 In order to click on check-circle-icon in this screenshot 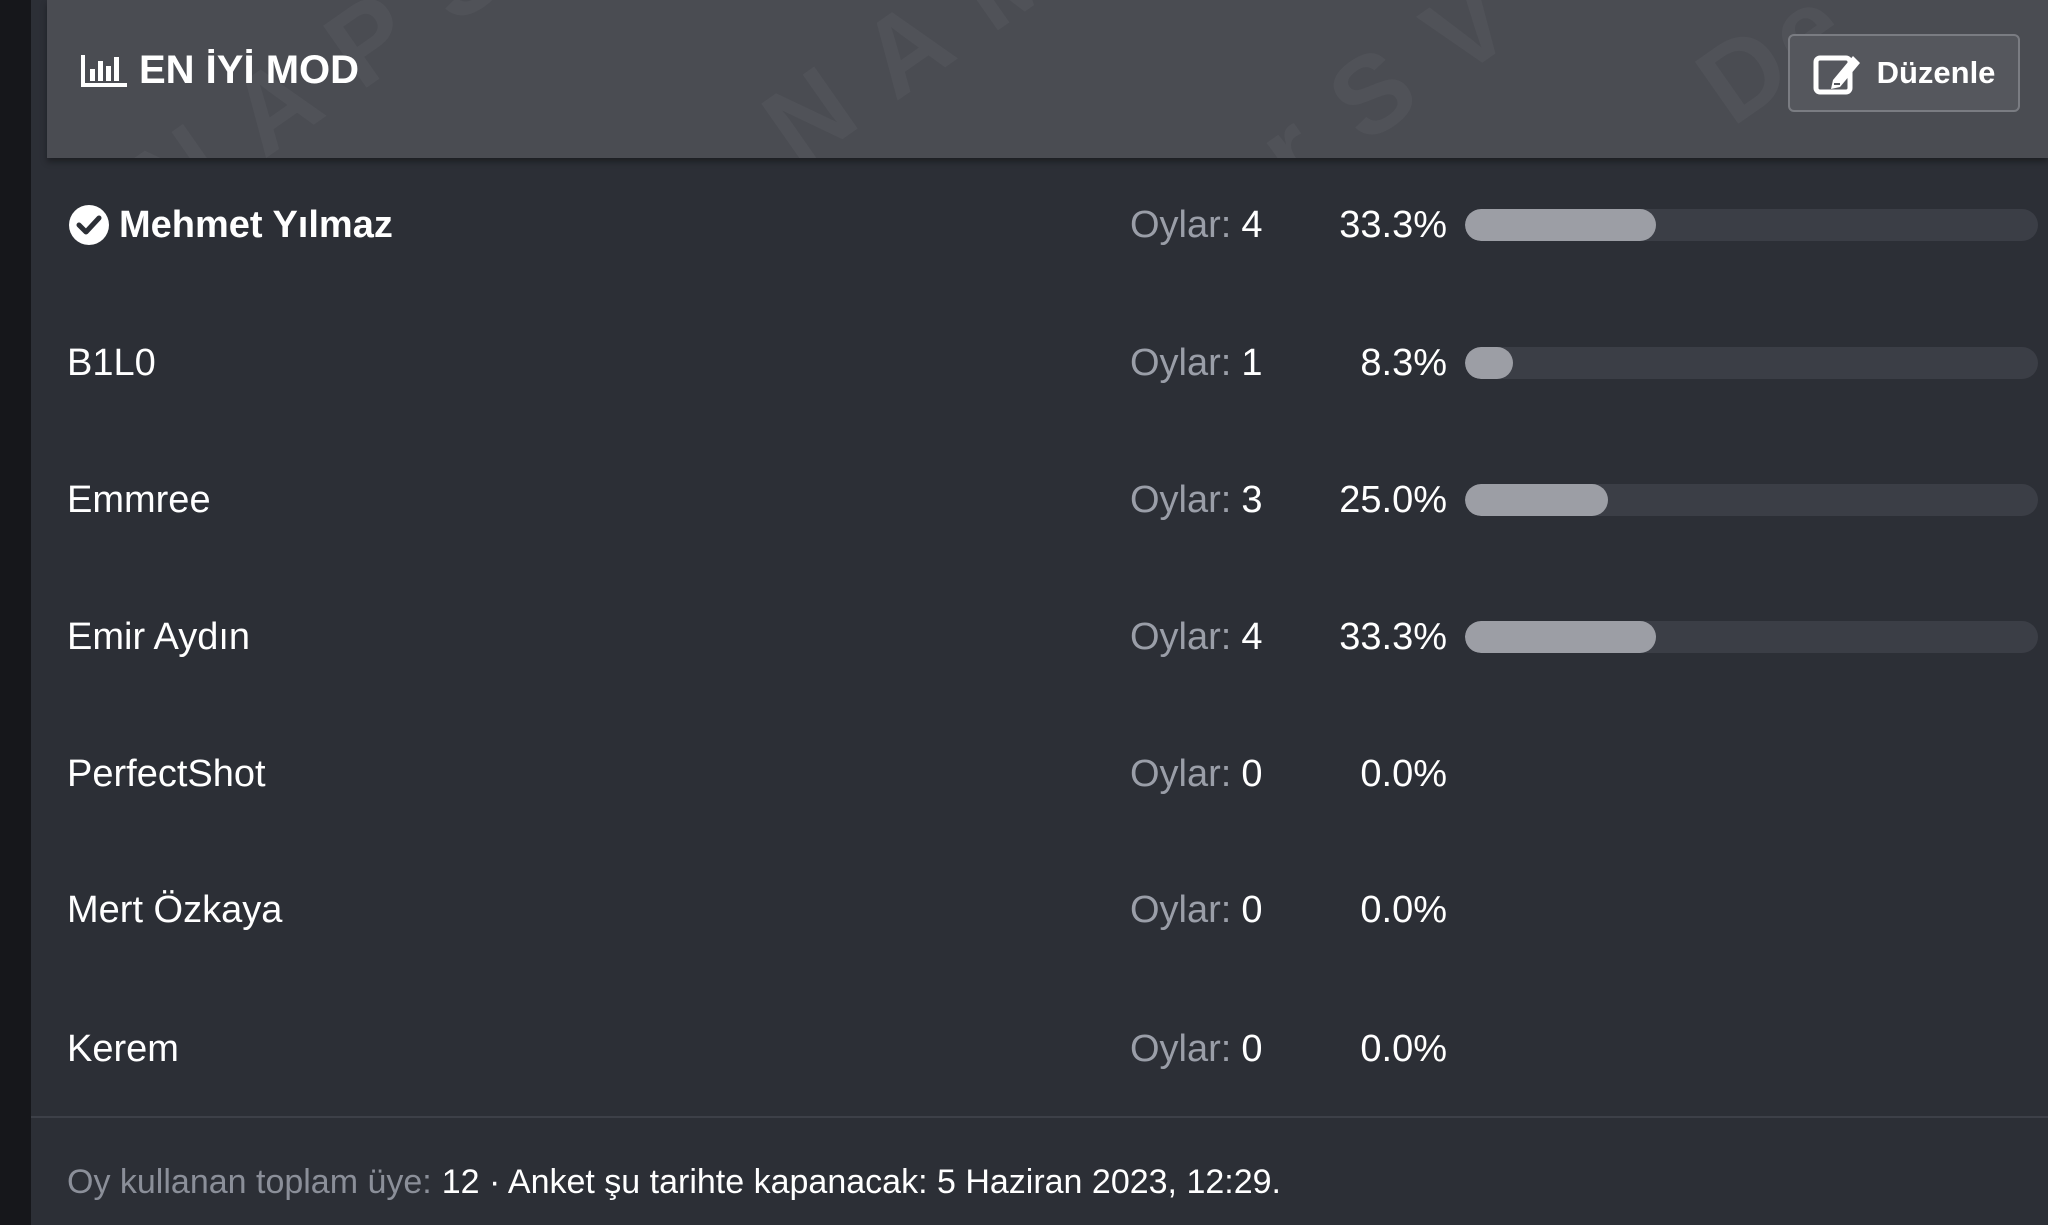, I will do `click(89, 225)`.